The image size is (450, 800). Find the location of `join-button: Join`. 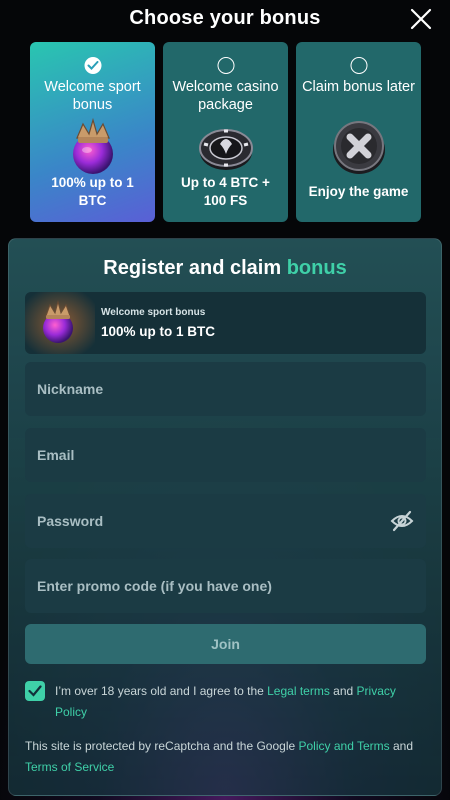

join-button: Join is located at coordinates (225, 644).